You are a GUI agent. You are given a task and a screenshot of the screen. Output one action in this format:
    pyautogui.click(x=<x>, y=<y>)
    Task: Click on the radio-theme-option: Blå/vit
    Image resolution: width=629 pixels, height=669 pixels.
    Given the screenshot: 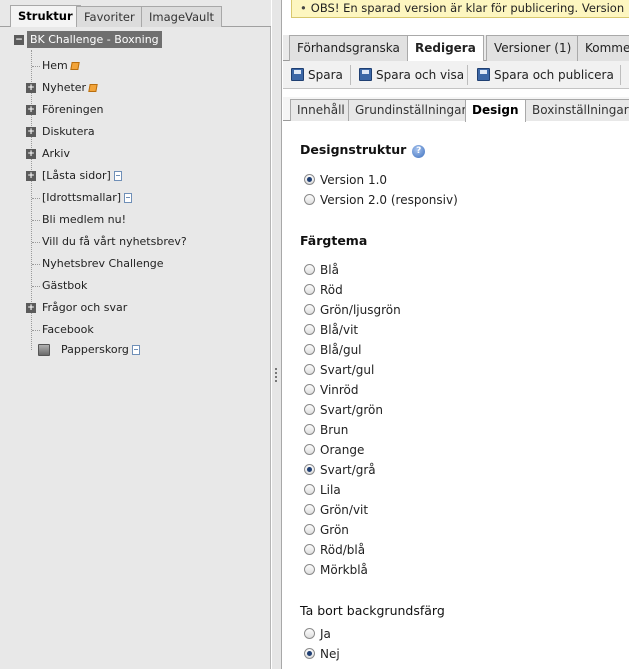 What is the action you would take?
    pyautogui.click(x=331, y=330)
    